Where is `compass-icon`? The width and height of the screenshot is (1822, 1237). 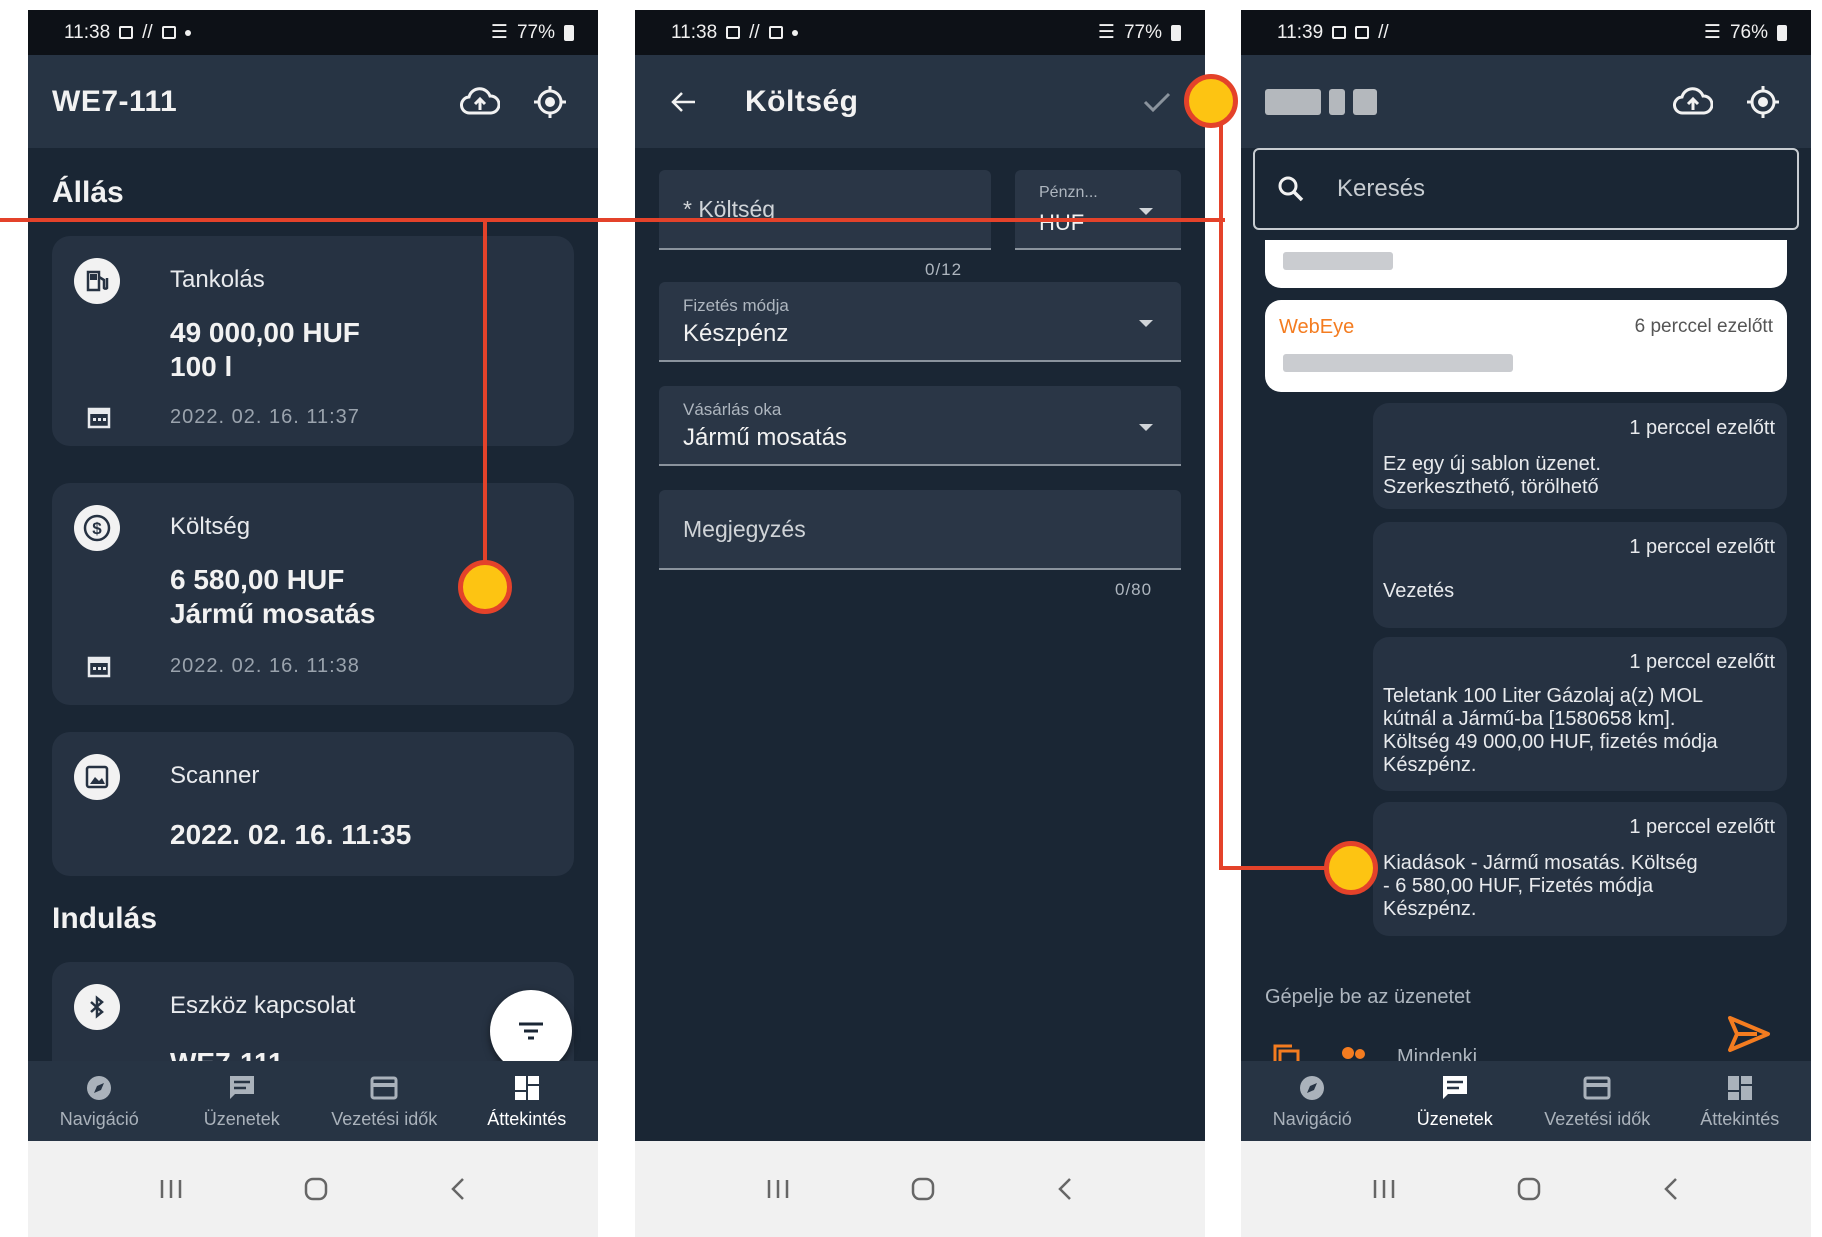
compass-icon is located at coordinates (1312, 1087).